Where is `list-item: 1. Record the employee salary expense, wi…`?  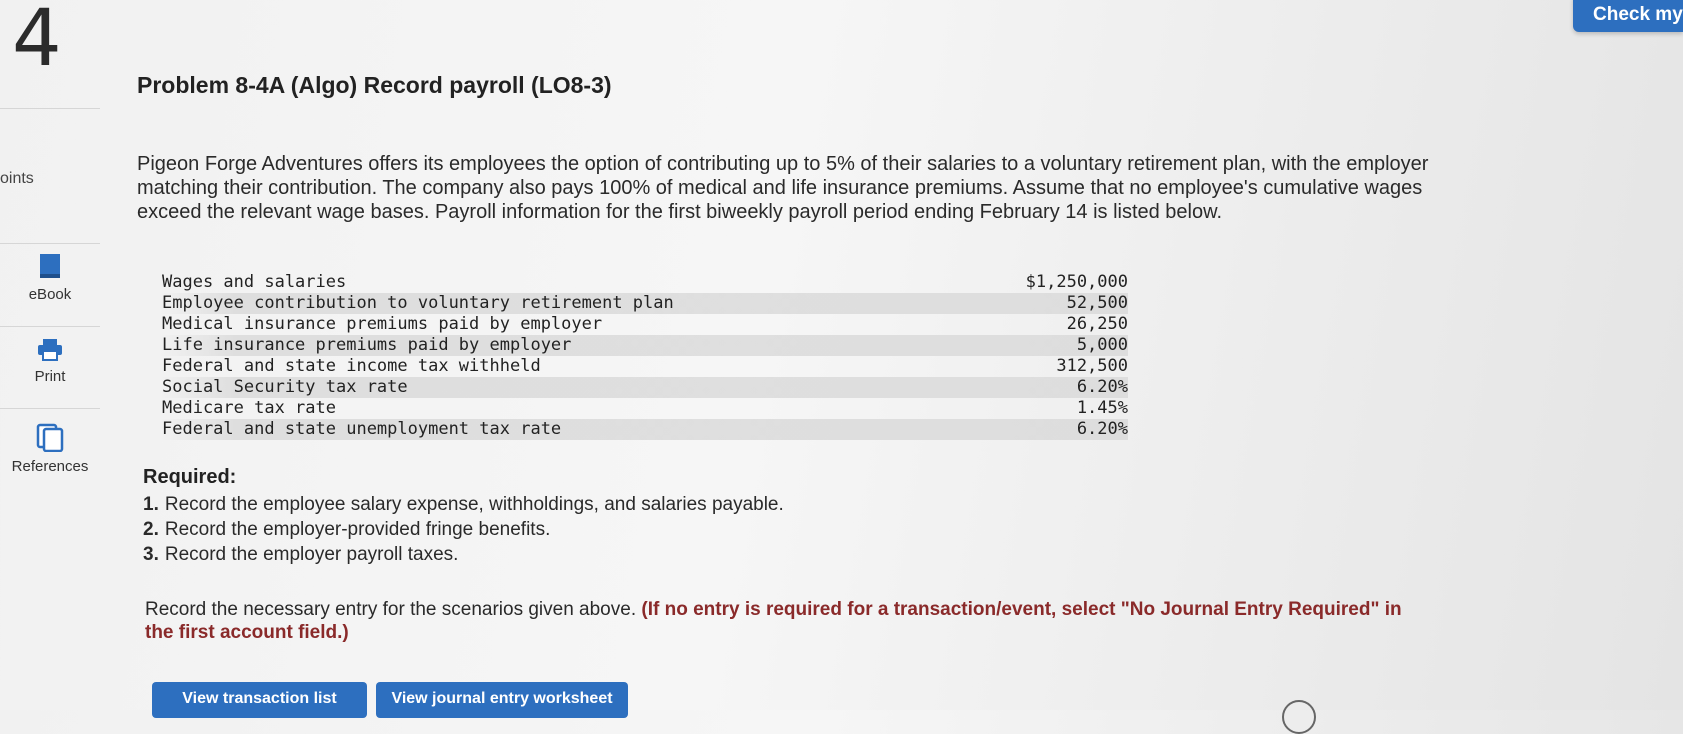
list-item: 1. Record the employee salary expense, wi… is located at coordinates (463, 504).